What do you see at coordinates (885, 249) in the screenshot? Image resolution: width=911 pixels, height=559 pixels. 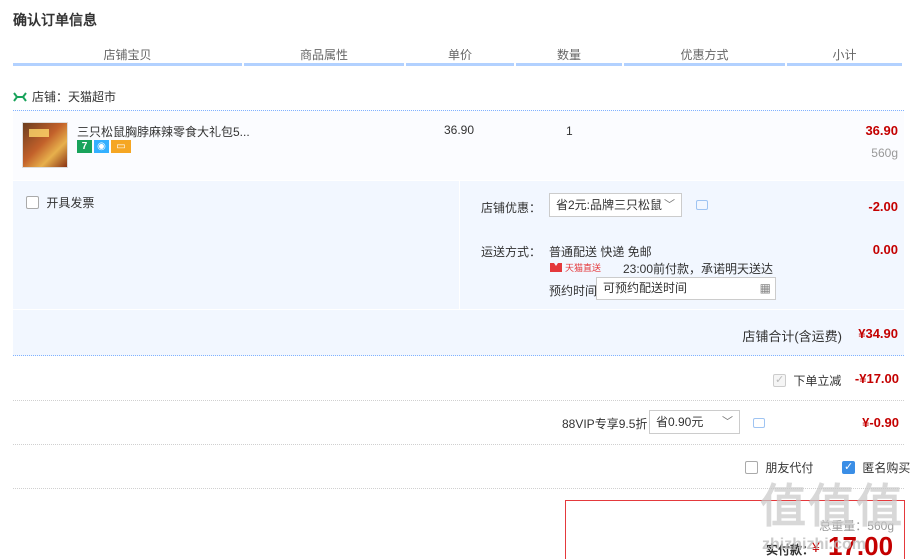 I see `shipping-amount: 0.00` at bounding box center [885, 249].